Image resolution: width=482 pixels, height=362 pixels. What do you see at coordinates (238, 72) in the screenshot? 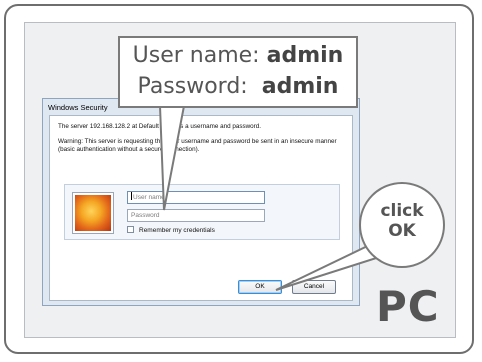
I see `credentials-callout: User name: admin Password: admin` at bounding box center [238, 72].